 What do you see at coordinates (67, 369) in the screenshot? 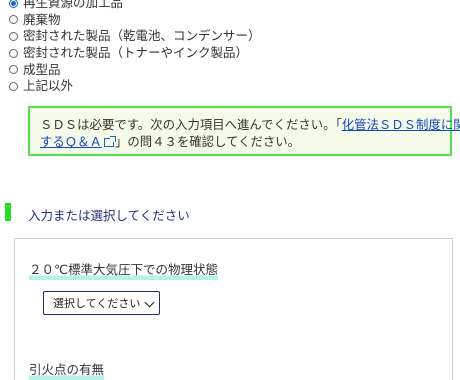
I see `flash-point-label: 引火点の有無` at bounding box center [67, 369].